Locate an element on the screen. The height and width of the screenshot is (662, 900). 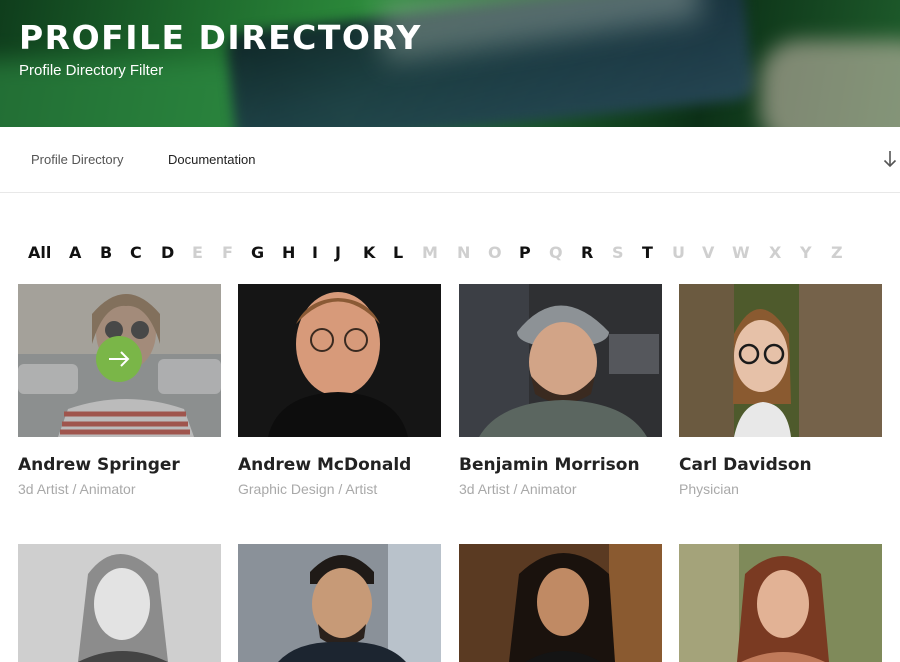
letter-filter-c: C is located at coordinates (136, 252).